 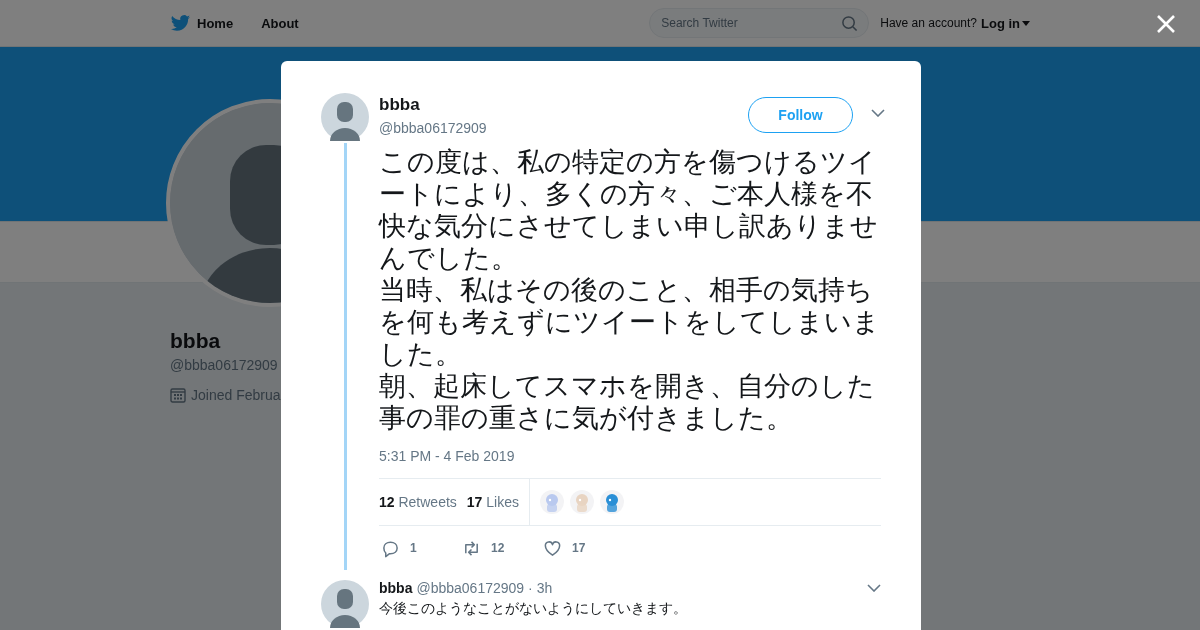 I want to click on join-date: Joined Februa, so click(x=236, y=395).